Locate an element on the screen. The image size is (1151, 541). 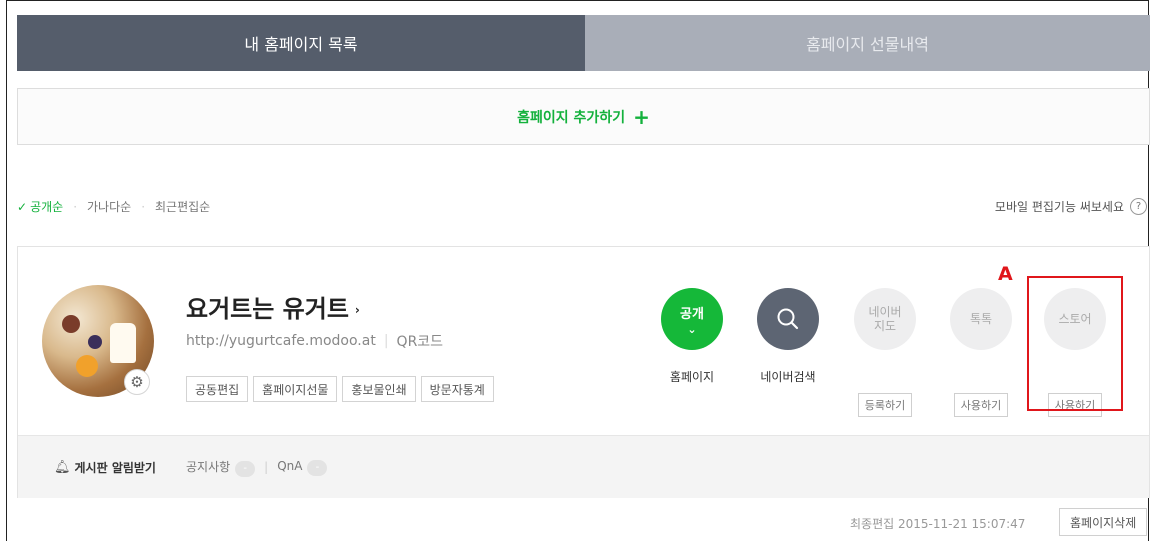
mobile-edit-hint: 모바일 편집기능 써보세요 ? is located at coordinates (1071, 206).